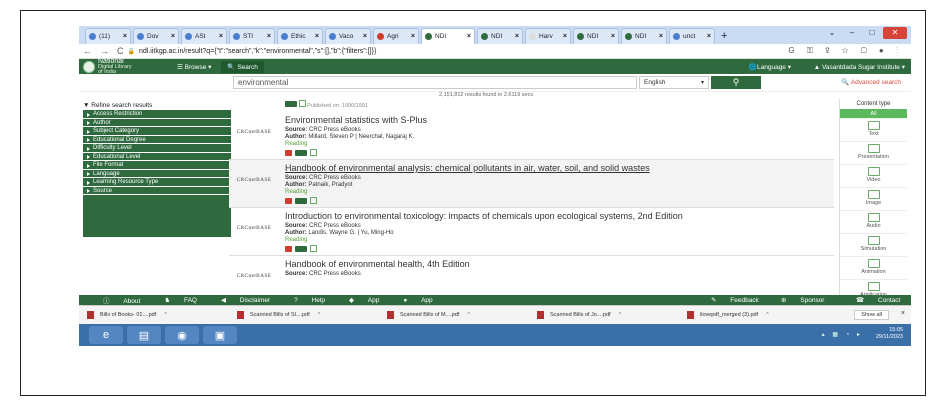  What do you see at coordinates (832, 33) in the screenshot?
I see `dropdown-icon: ⌄` at bounding box center [832, 33].